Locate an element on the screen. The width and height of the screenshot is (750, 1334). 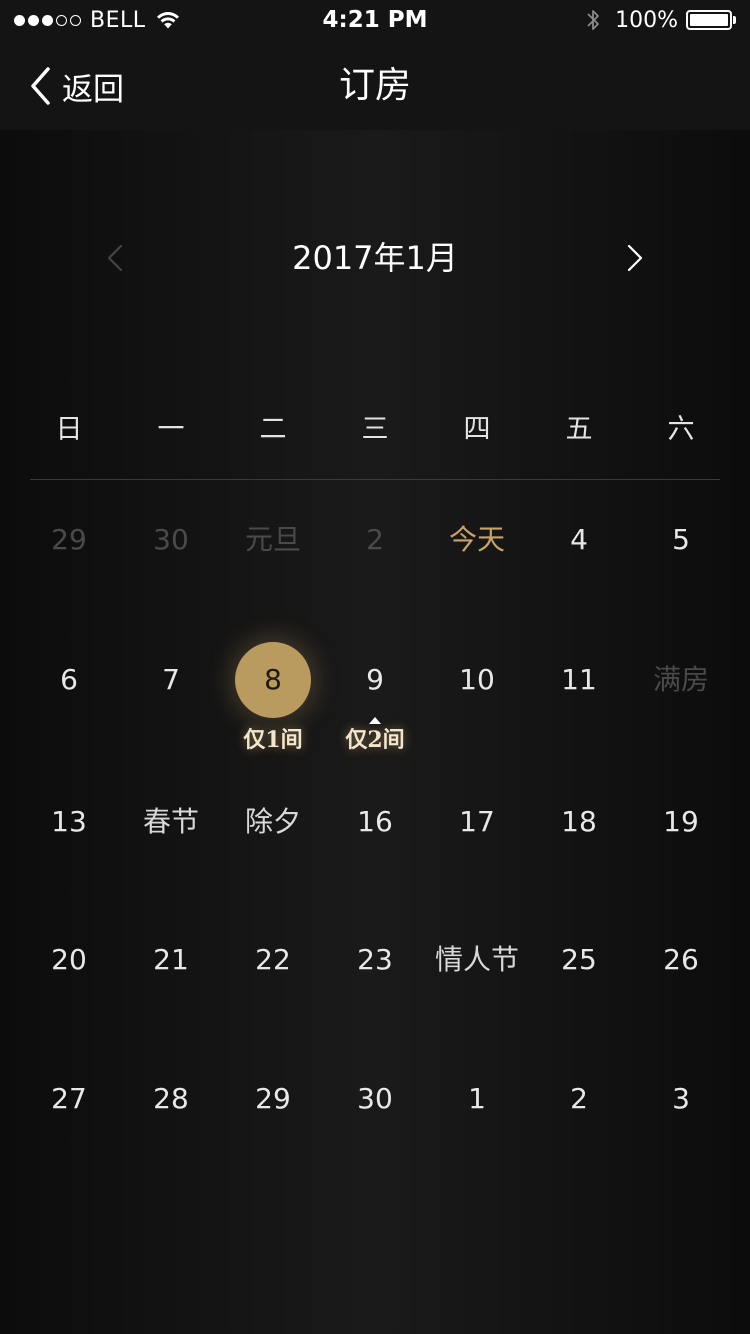
calendar-day-label: 春节 is located at coordinates (170, 821).